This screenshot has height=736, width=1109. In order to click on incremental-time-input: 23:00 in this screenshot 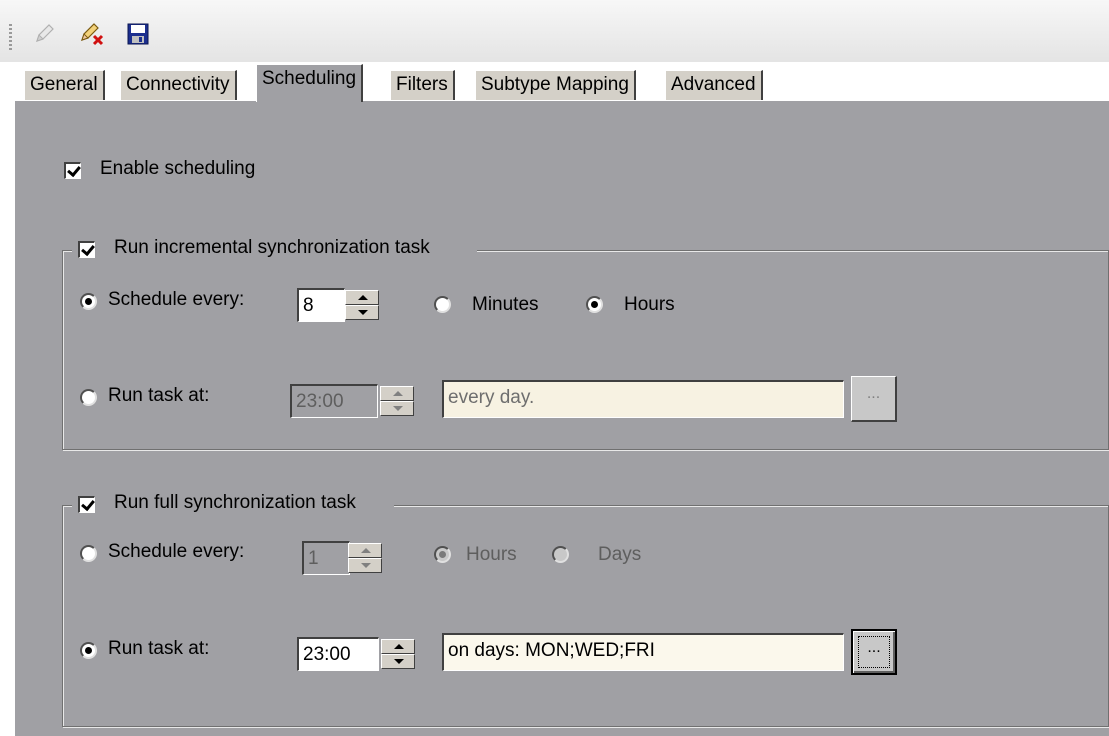, I will do `click(334, 401)`.